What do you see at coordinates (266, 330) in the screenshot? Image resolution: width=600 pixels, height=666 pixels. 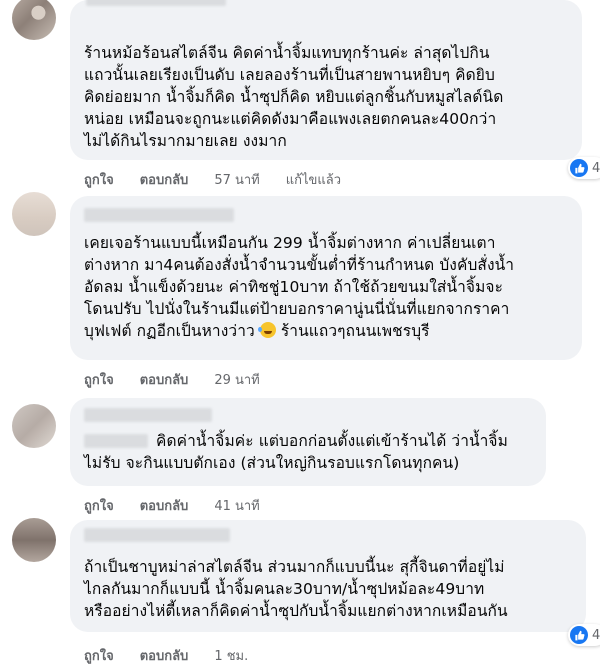 I see `rofl-emoji-icon` at bounding box center [266, 330].